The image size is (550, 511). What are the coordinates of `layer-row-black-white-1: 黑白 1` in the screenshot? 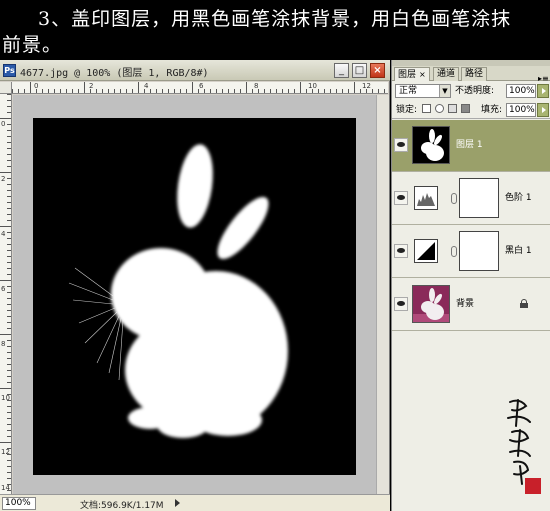 It's located at (471, 252).